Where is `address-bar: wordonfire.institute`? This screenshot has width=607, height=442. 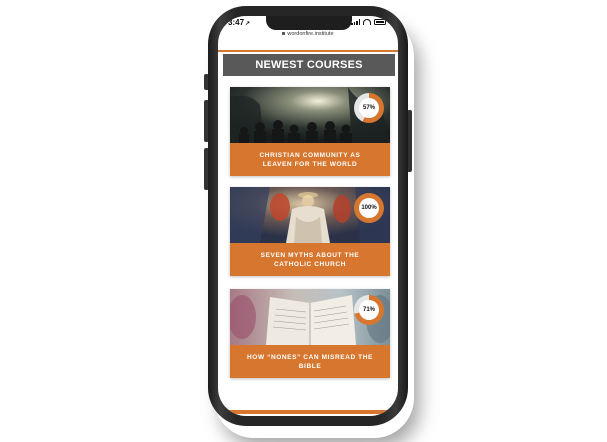 address-bar: wordonfire.institute is located at coordinates (308, 34).